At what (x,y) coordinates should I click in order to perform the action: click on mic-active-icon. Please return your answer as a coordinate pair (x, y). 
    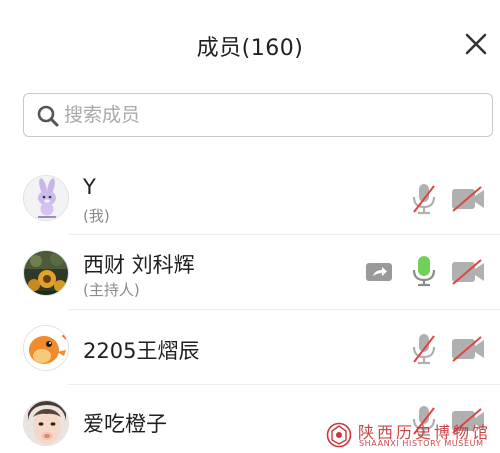
    Looking at the image, I should click on (424, 271).